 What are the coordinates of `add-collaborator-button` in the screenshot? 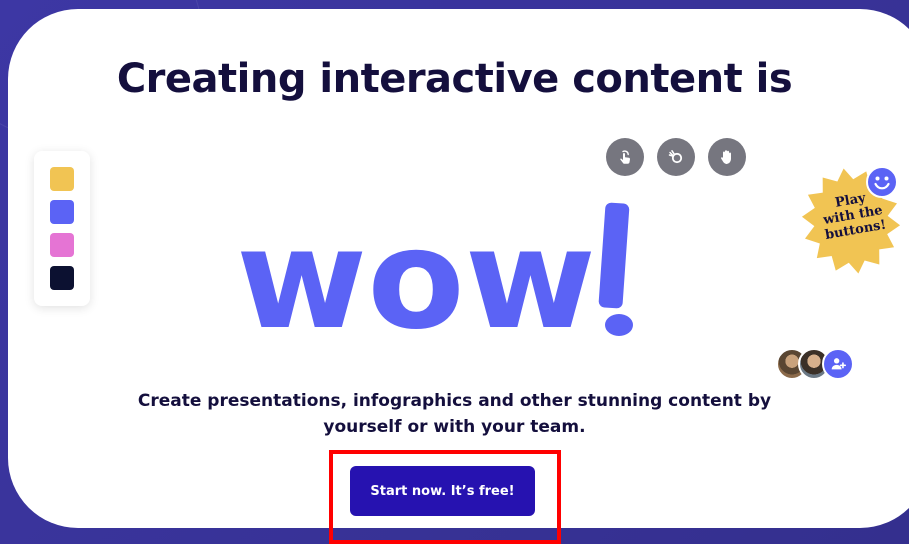 It's located at (838, 364).